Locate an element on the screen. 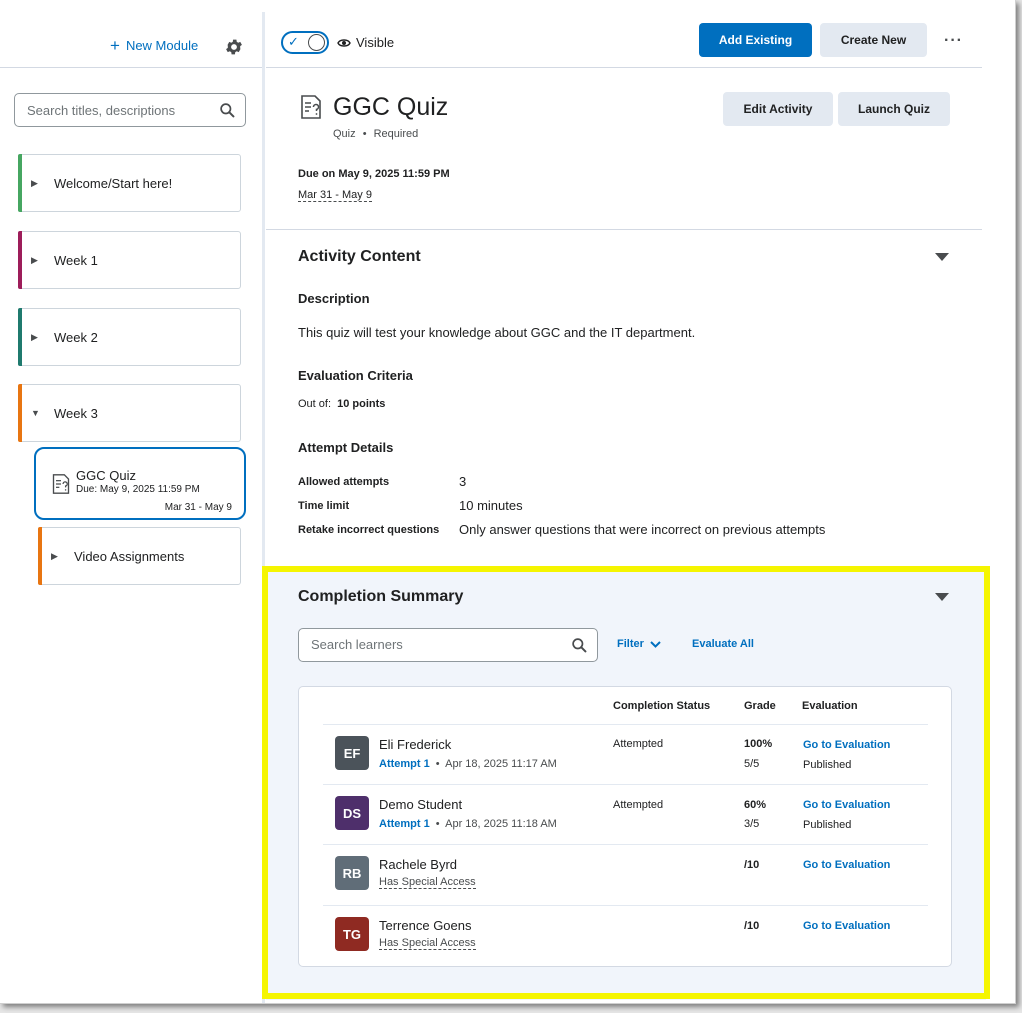 The height and width of the screenshot is (1013, 1022). filter-button: Filter is located at coordinates (639, 644).